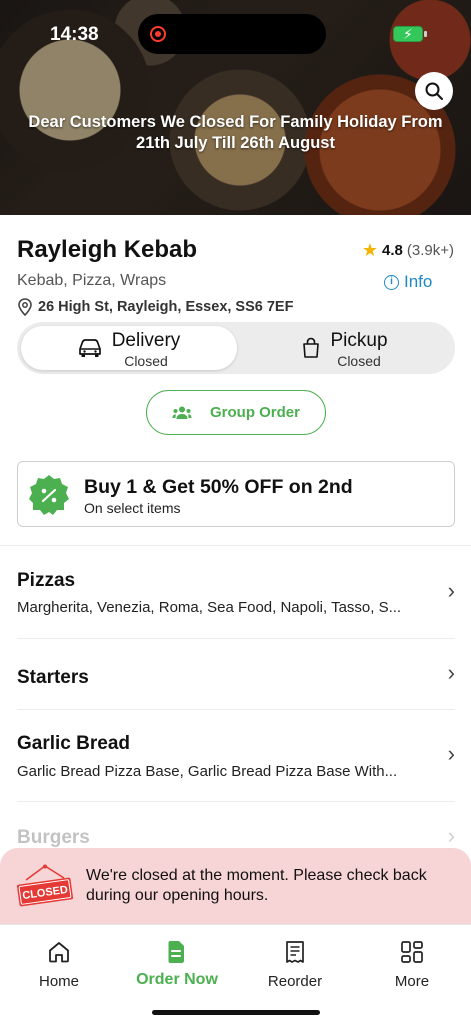  I want to click on nav-label: Reorder, so click(295, 981).